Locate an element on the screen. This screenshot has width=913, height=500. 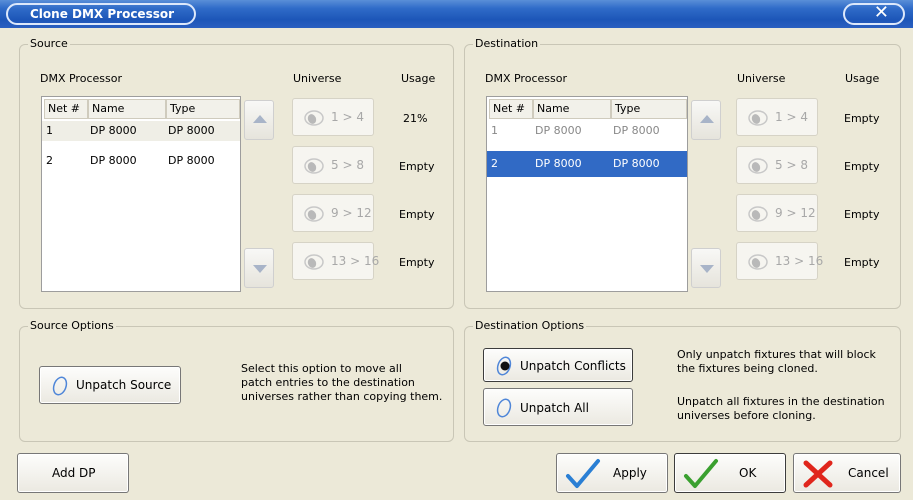
radio-on-icon is located at coordinates (504, 366).